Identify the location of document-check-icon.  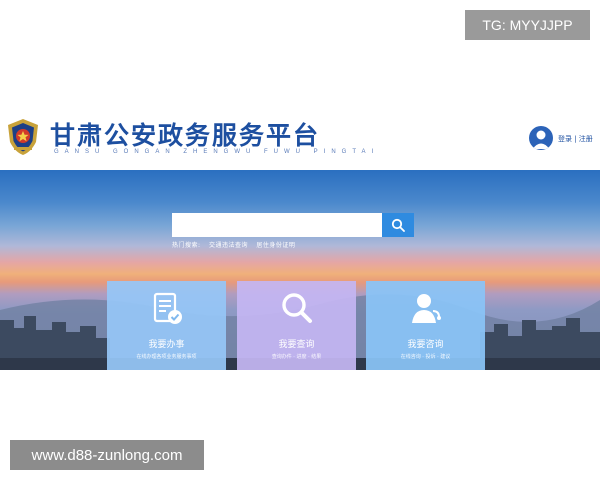
(167, 308).